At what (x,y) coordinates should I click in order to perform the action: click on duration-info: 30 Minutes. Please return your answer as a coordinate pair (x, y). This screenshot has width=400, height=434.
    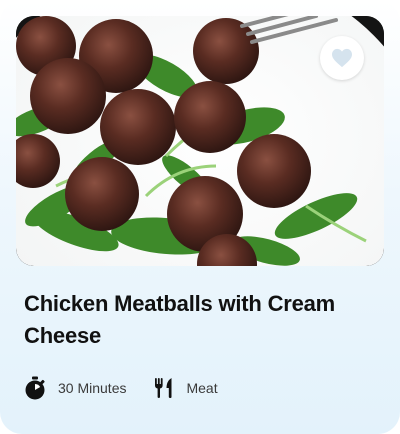
    Looking at the image, I should click on (75, 388).